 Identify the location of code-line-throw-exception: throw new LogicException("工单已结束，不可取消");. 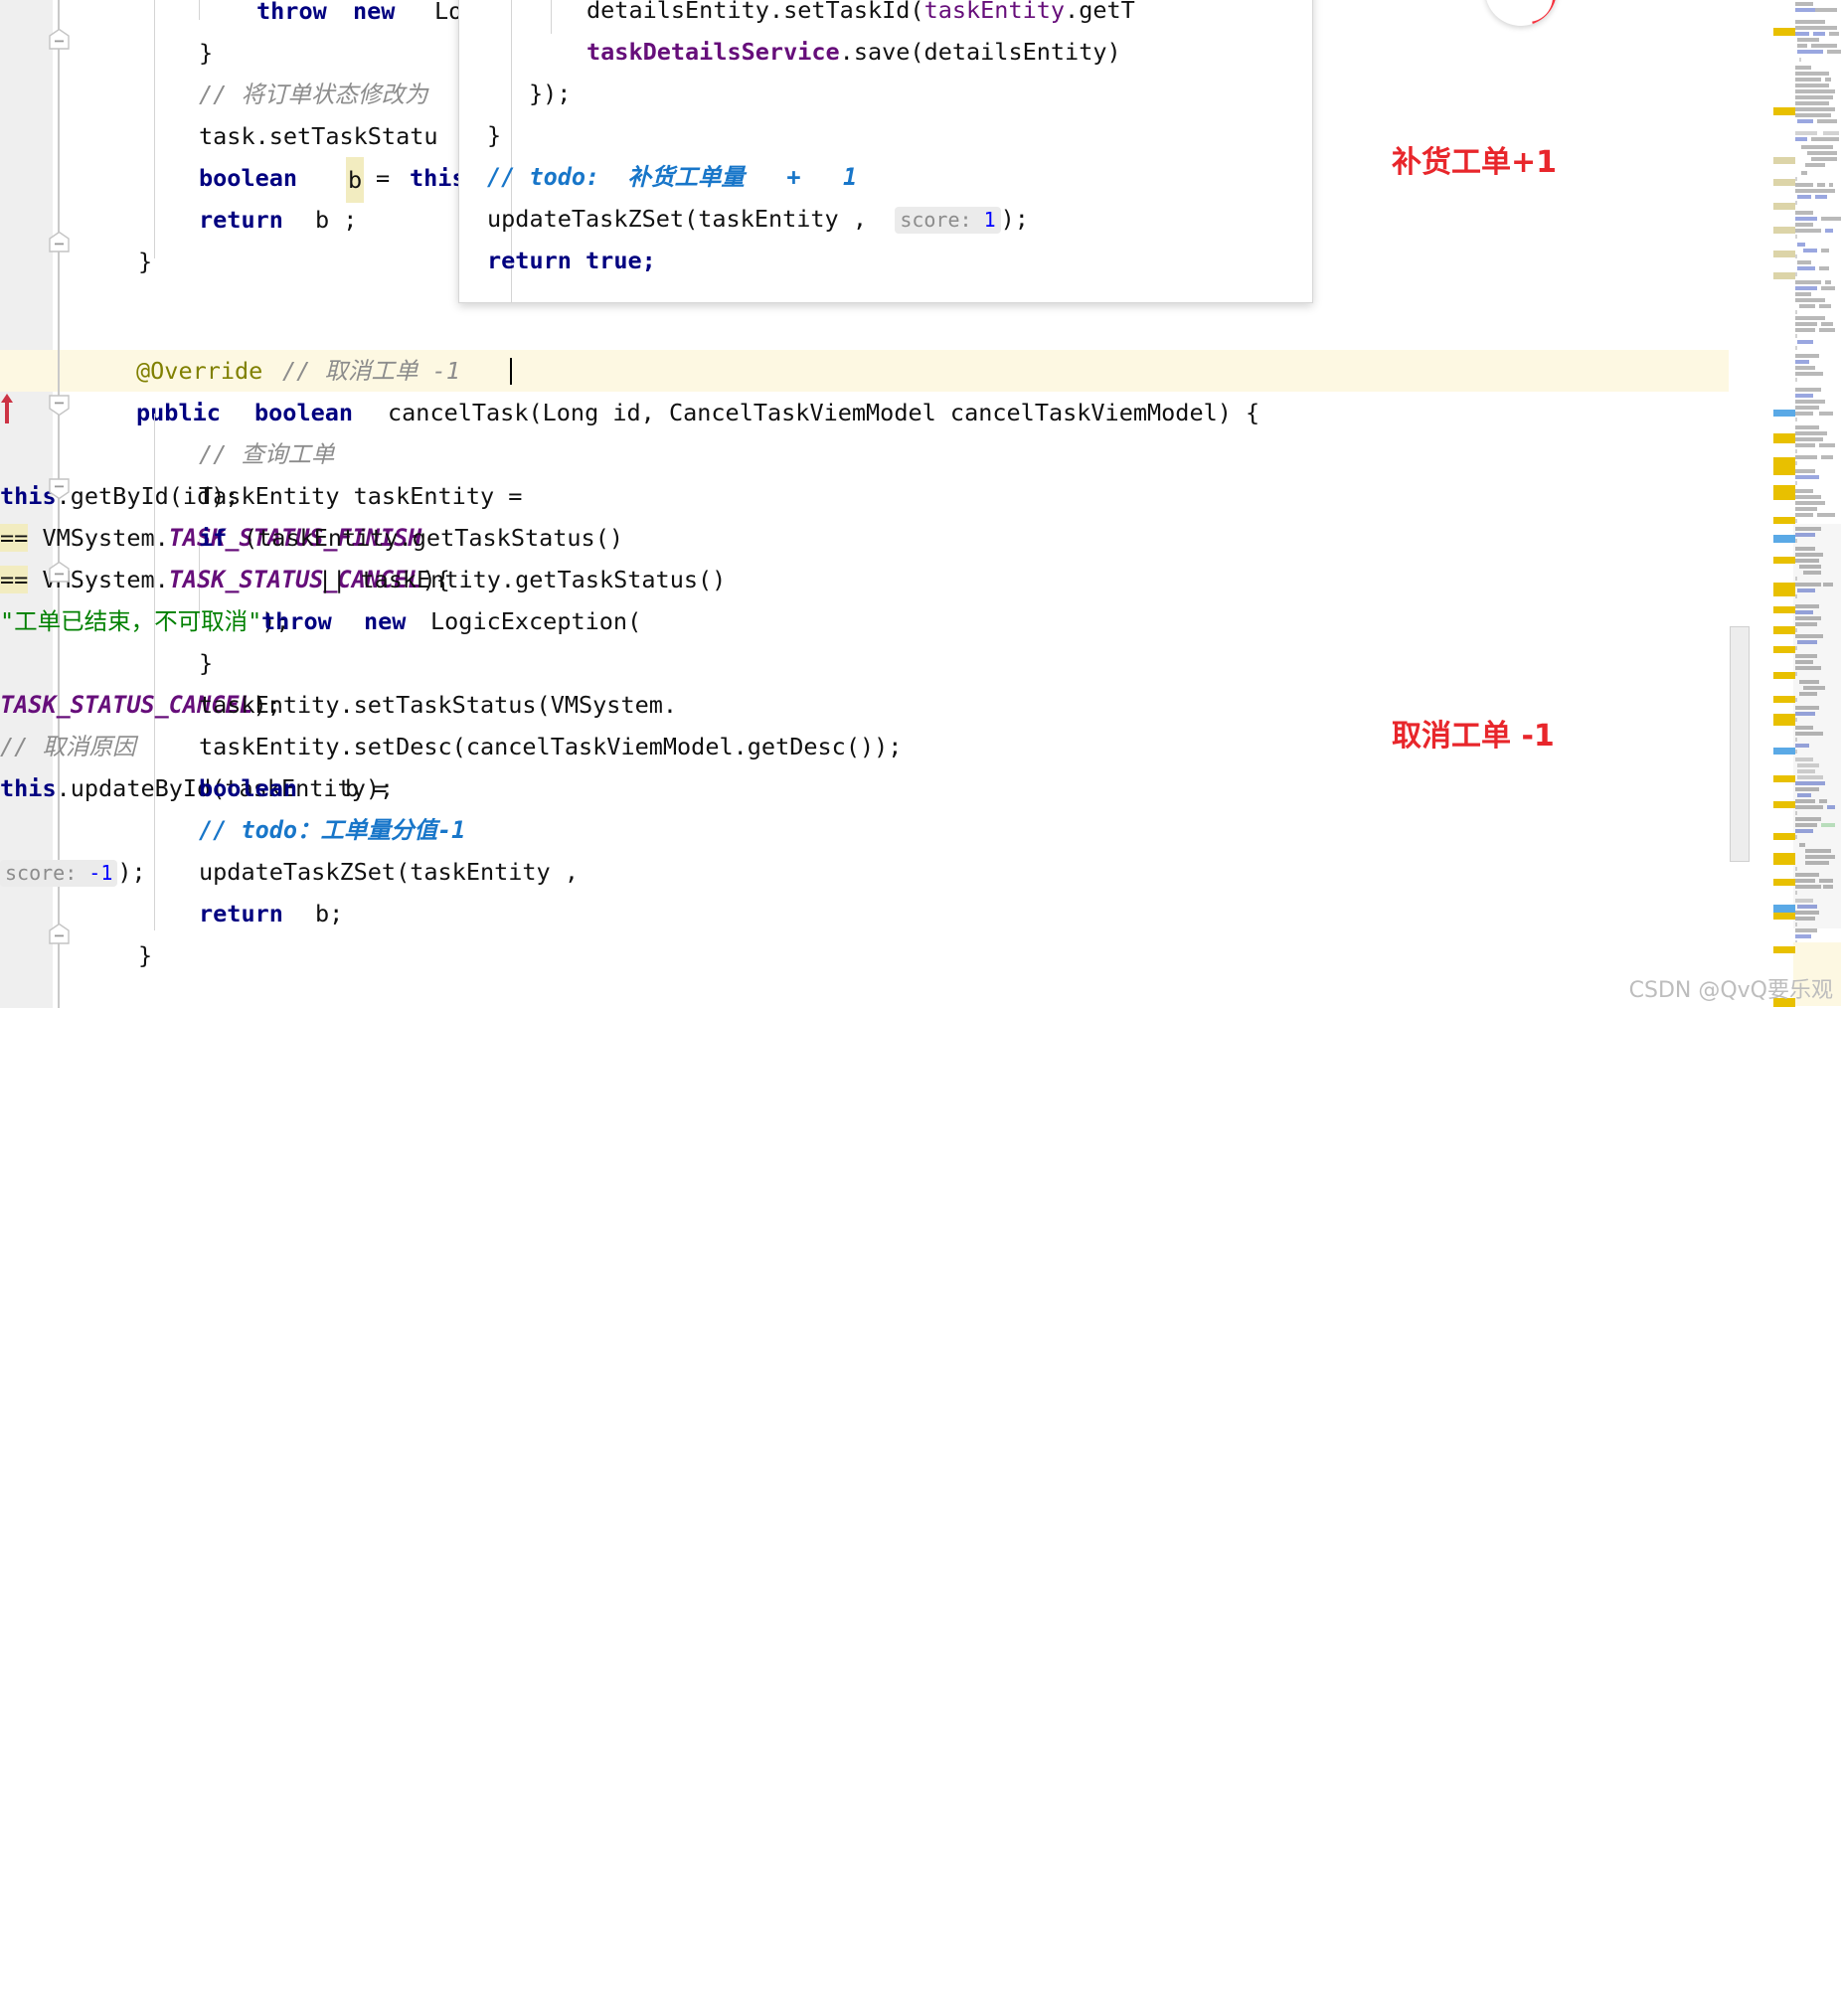
(890, 621).